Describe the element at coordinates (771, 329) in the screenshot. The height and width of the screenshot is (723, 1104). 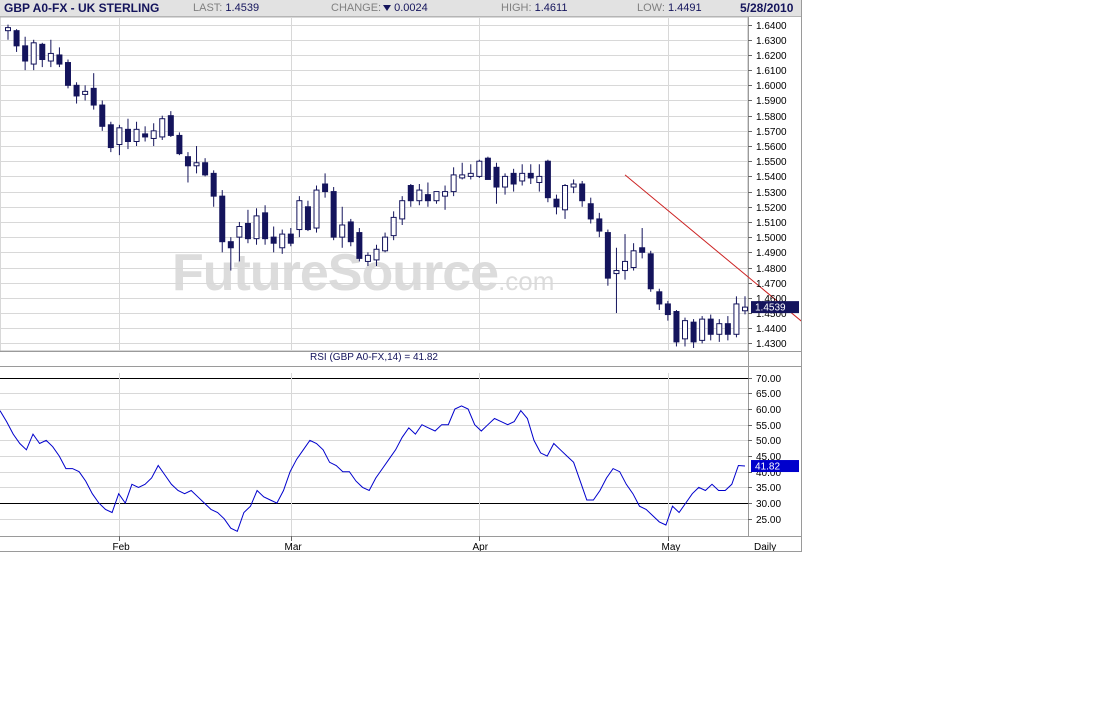
I see `price-tick-label: 1.4400` at that location.